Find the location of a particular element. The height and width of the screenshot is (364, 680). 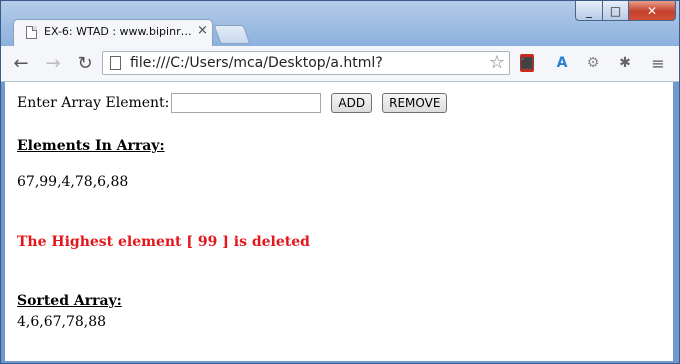

back-button: ← is located at coordinates (21, 63).